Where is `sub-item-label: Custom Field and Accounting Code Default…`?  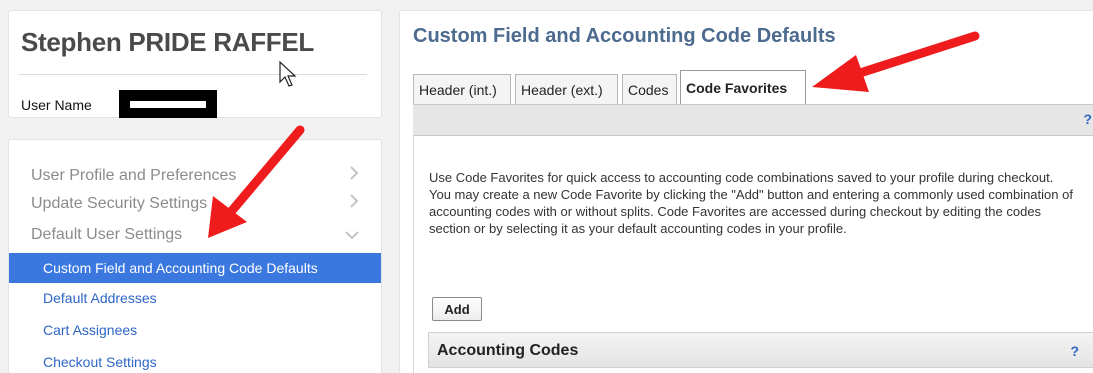 sub-item-label: Custom Field and Accounting Code Default… is located at coordinates (180, 268).